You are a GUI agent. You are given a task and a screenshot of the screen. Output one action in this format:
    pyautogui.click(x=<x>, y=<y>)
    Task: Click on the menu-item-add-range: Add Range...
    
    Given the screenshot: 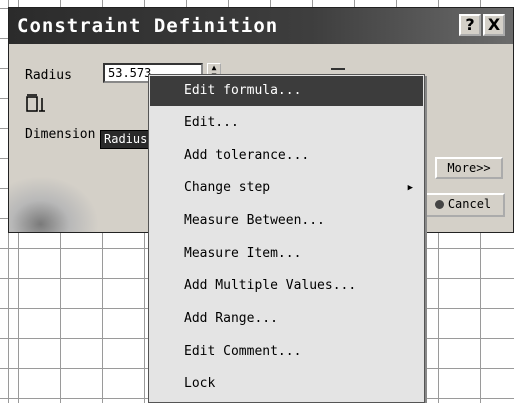 What is the action you would take?
    pyautogui.click(x=286, y=319)
    